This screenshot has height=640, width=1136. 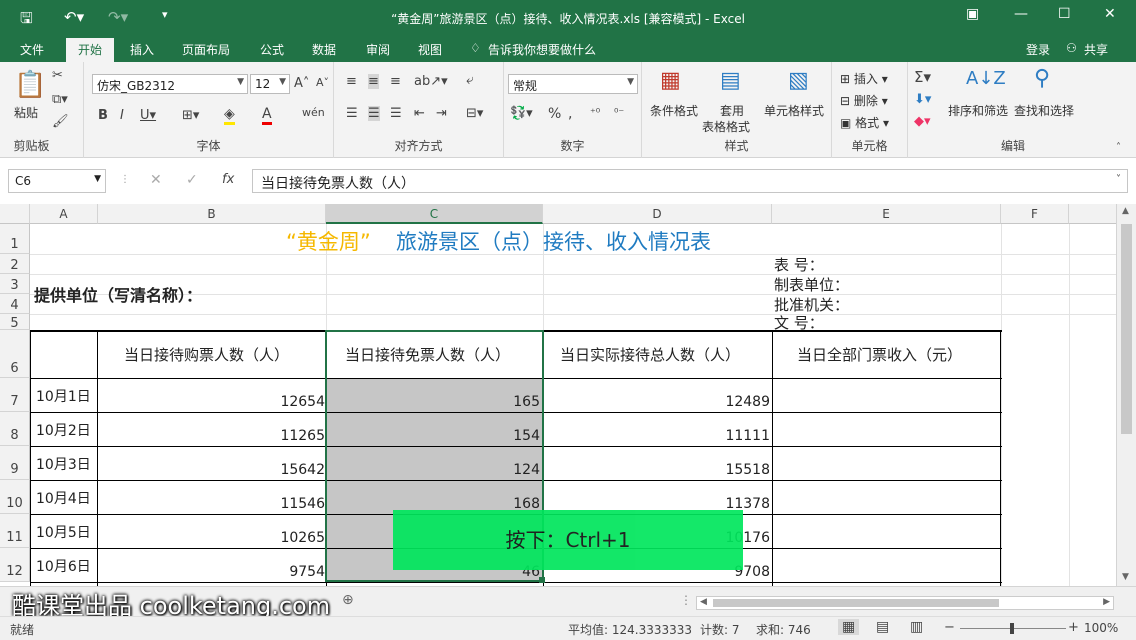 I want to click on cut-icon: ✂, so click(x=57, y=75).